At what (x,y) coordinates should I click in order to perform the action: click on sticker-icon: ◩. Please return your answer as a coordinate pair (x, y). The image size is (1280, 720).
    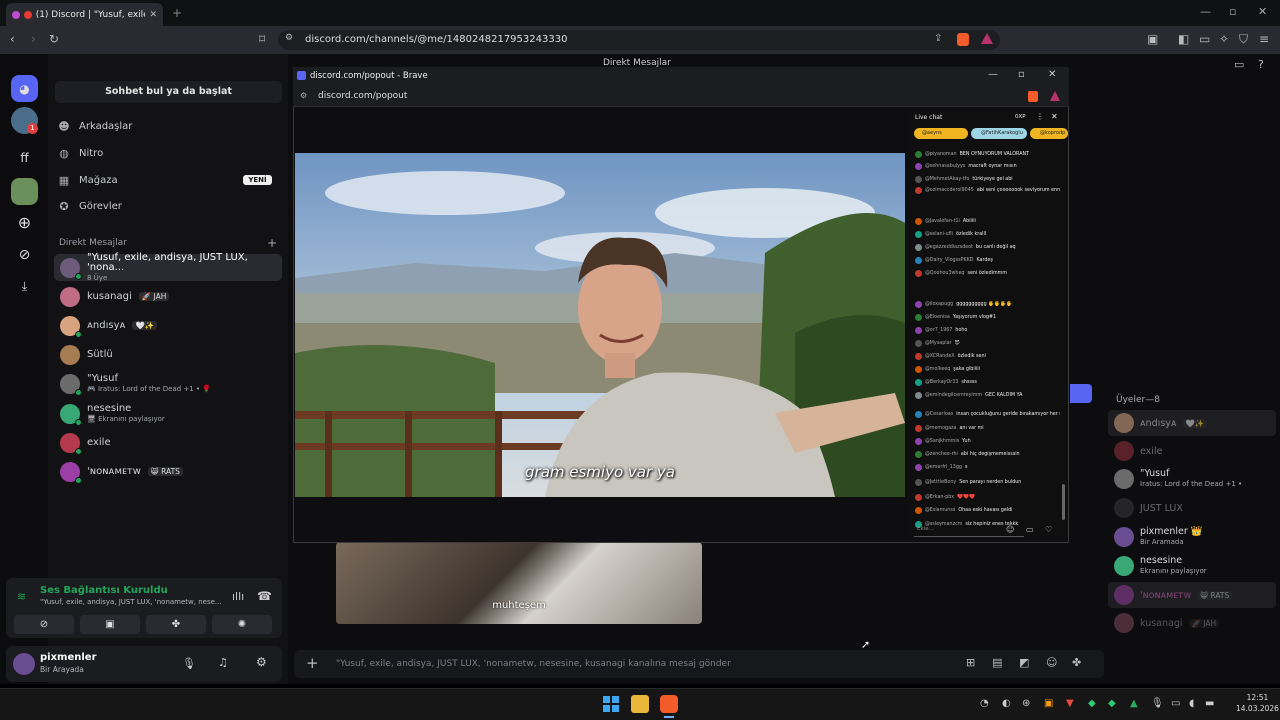
    Looking at the image, I should click on (1024, 662).